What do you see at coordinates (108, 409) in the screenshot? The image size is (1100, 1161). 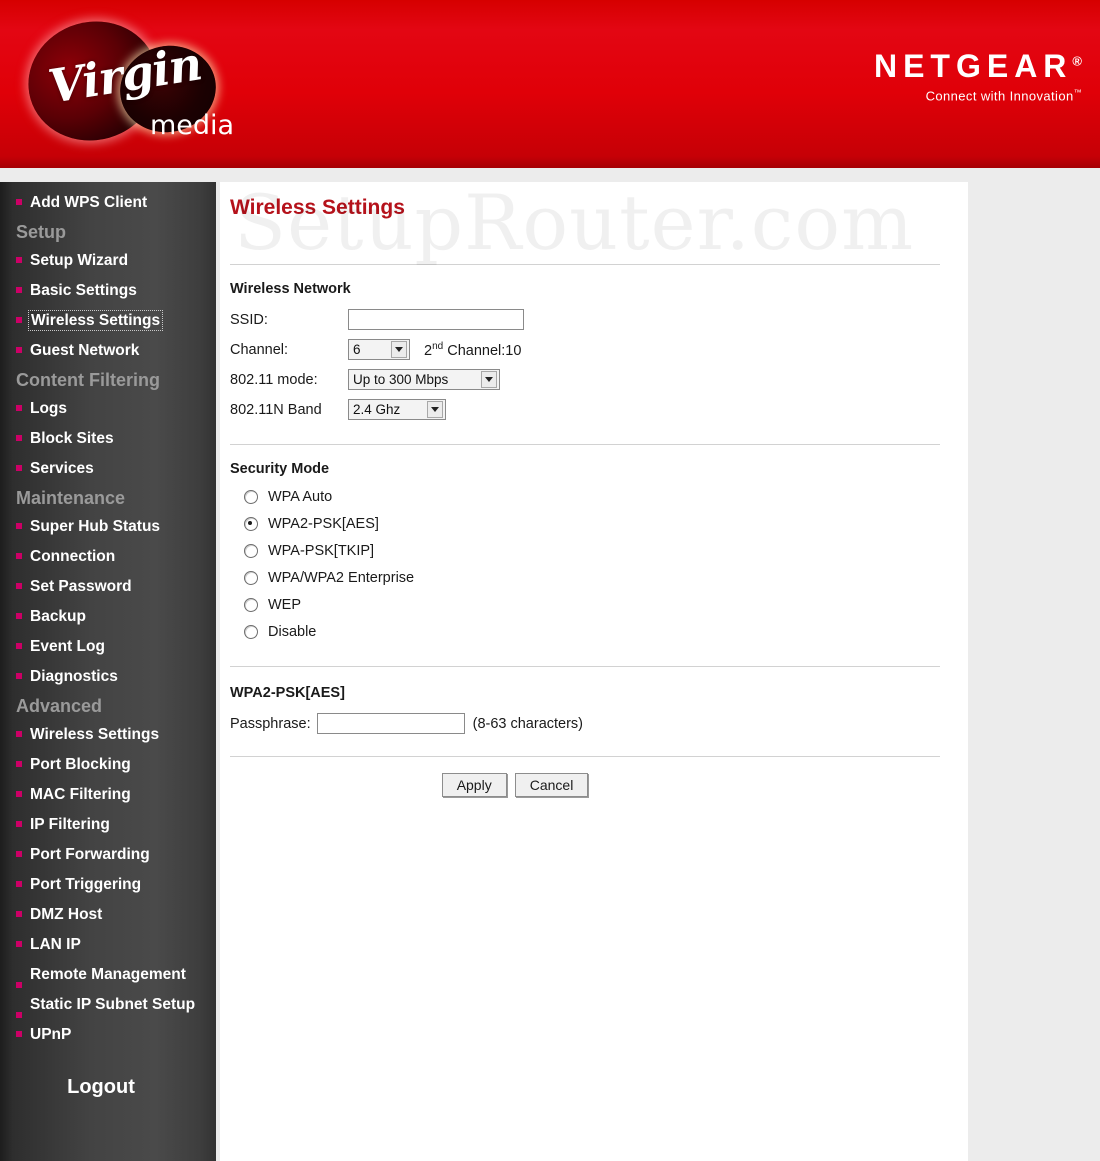 I see `sidebar-item-logs: Logs` at bounding box center [108, 409].